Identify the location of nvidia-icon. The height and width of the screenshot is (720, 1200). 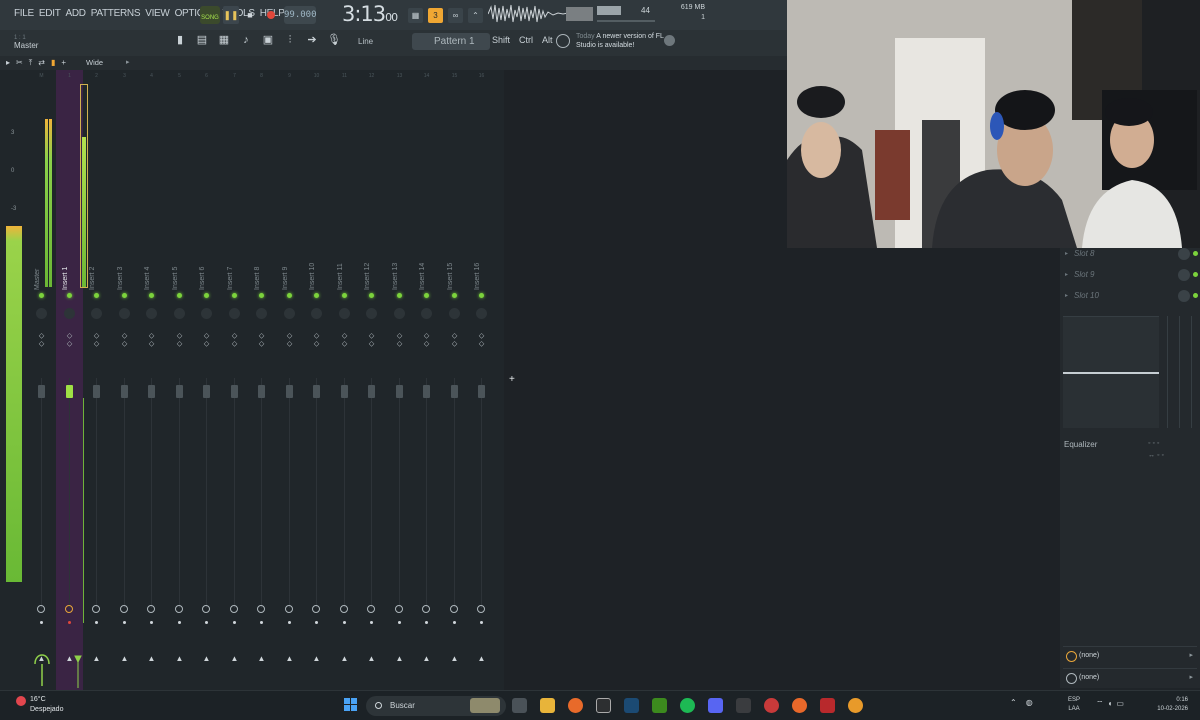
(659, 705).